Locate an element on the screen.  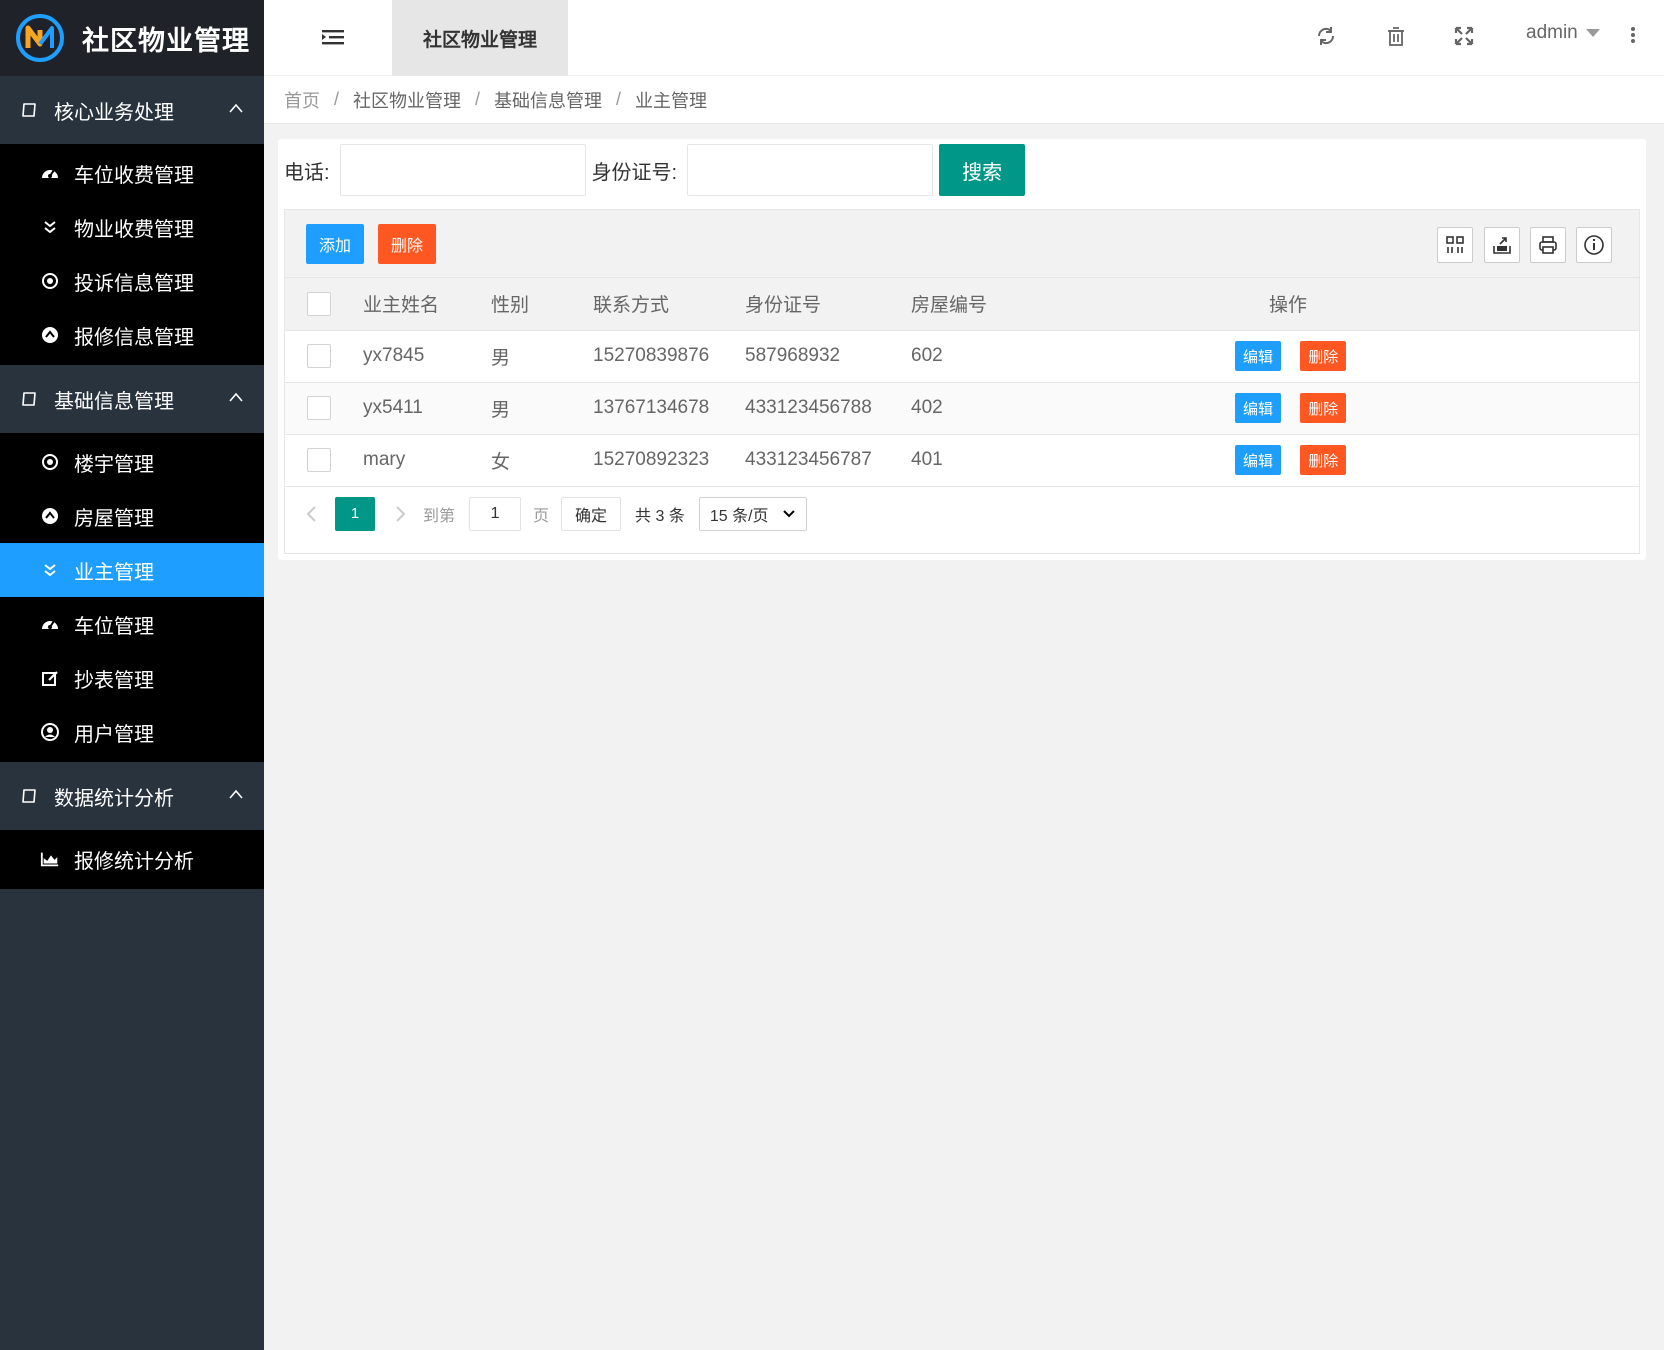
select-all-checkbox is located at coordinates (319, 303).